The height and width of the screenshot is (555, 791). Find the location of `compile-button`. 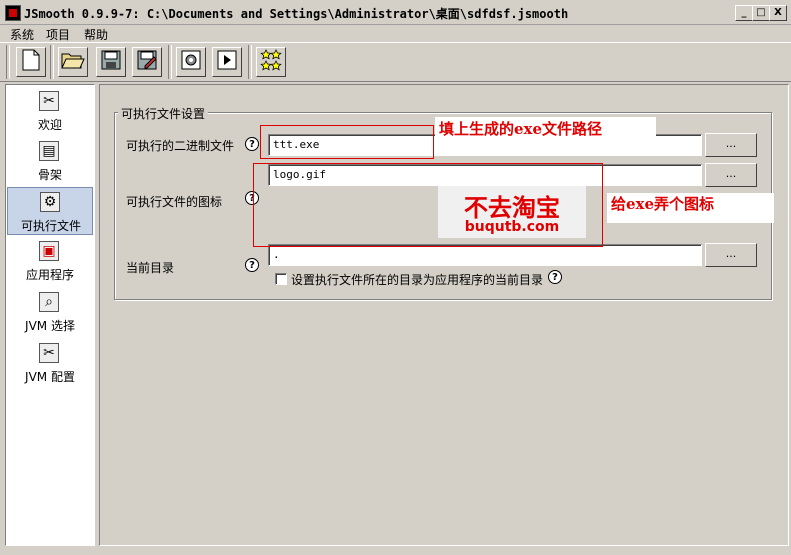

compile-button is located at coordinates (191, 62).